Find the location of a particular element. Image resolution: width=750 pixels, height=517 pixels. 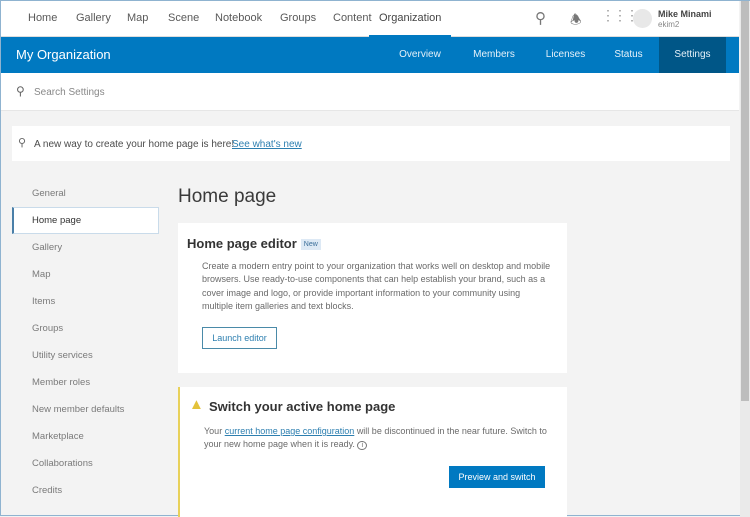

apps-grid-icon: ⋮⋮⋮ is located at coordinates (620, 15).